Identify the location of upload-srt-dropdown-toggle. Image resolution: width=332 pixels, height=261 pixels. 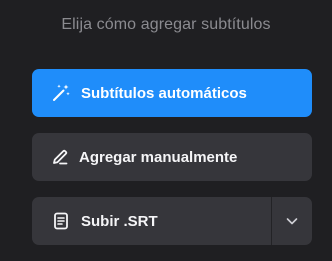
(292, 221).